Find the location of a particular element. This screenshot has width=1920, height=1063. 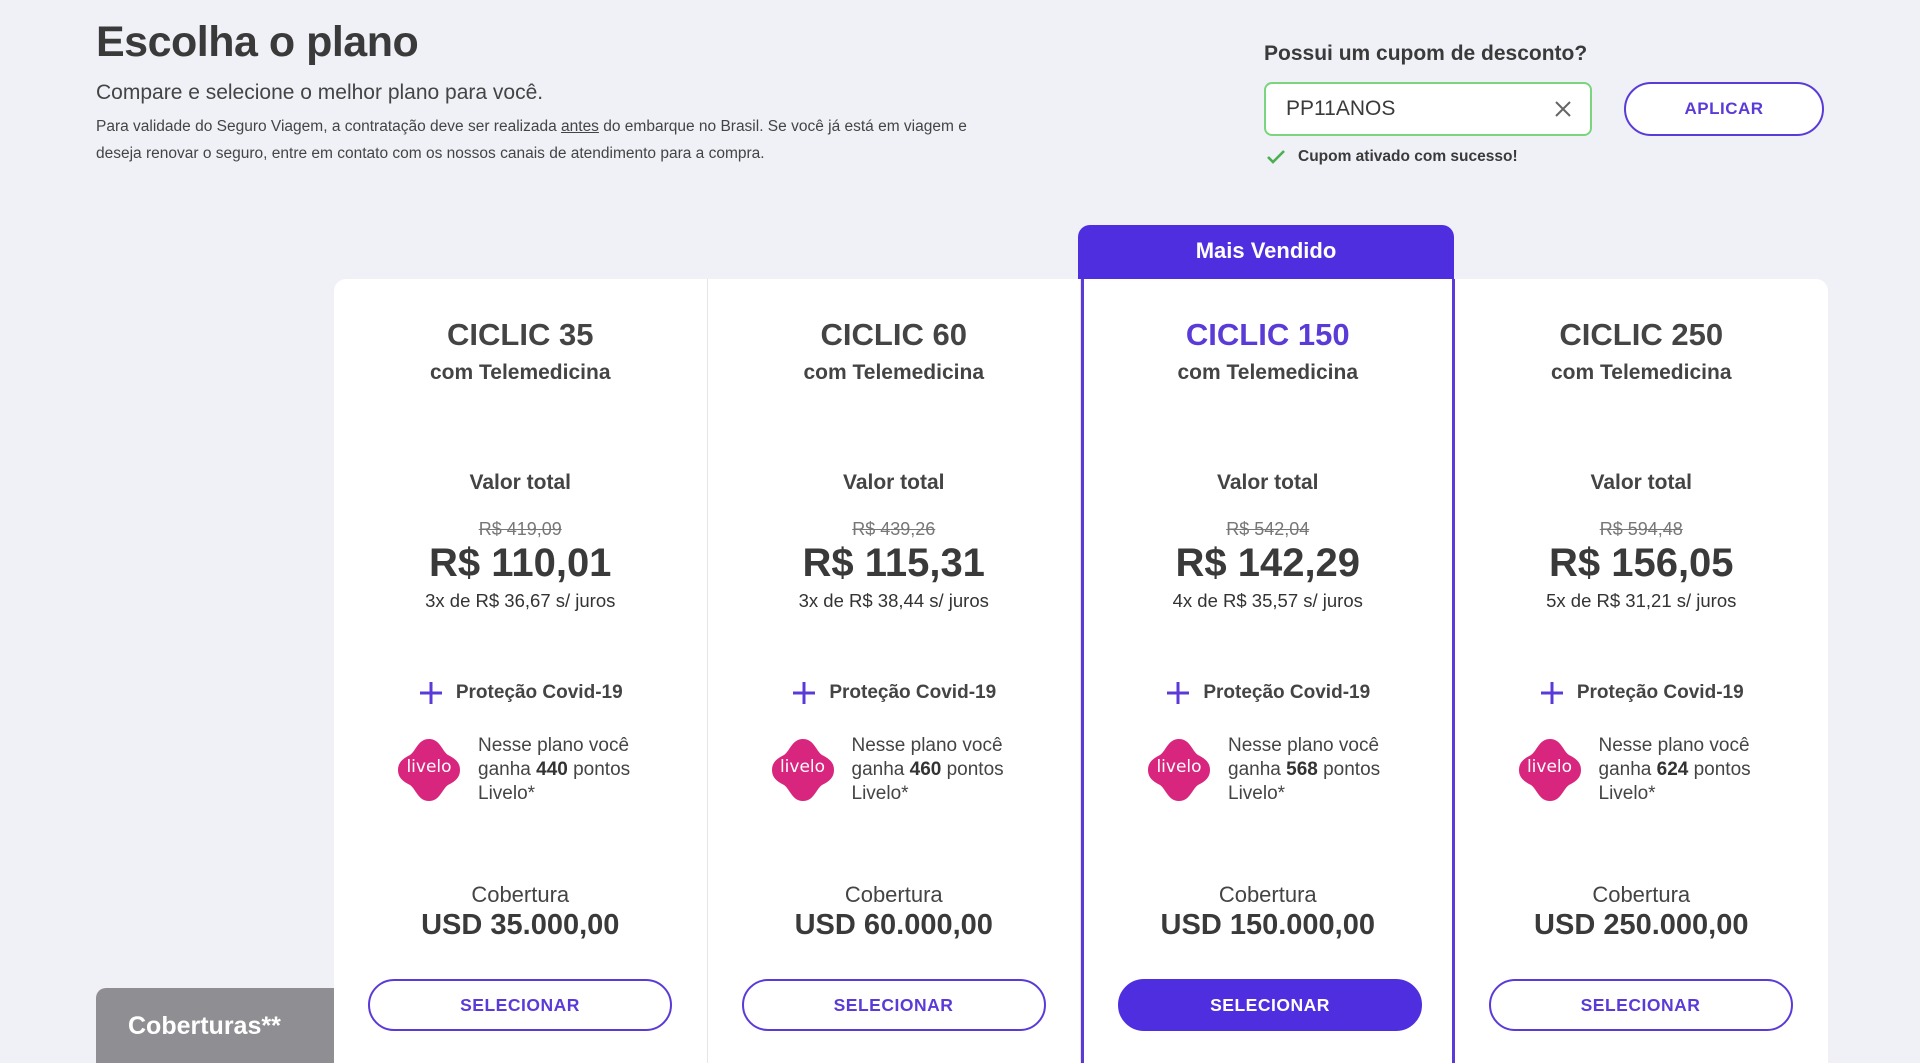

old-price: R$ 419,09 is located at coordinates (520, 529).